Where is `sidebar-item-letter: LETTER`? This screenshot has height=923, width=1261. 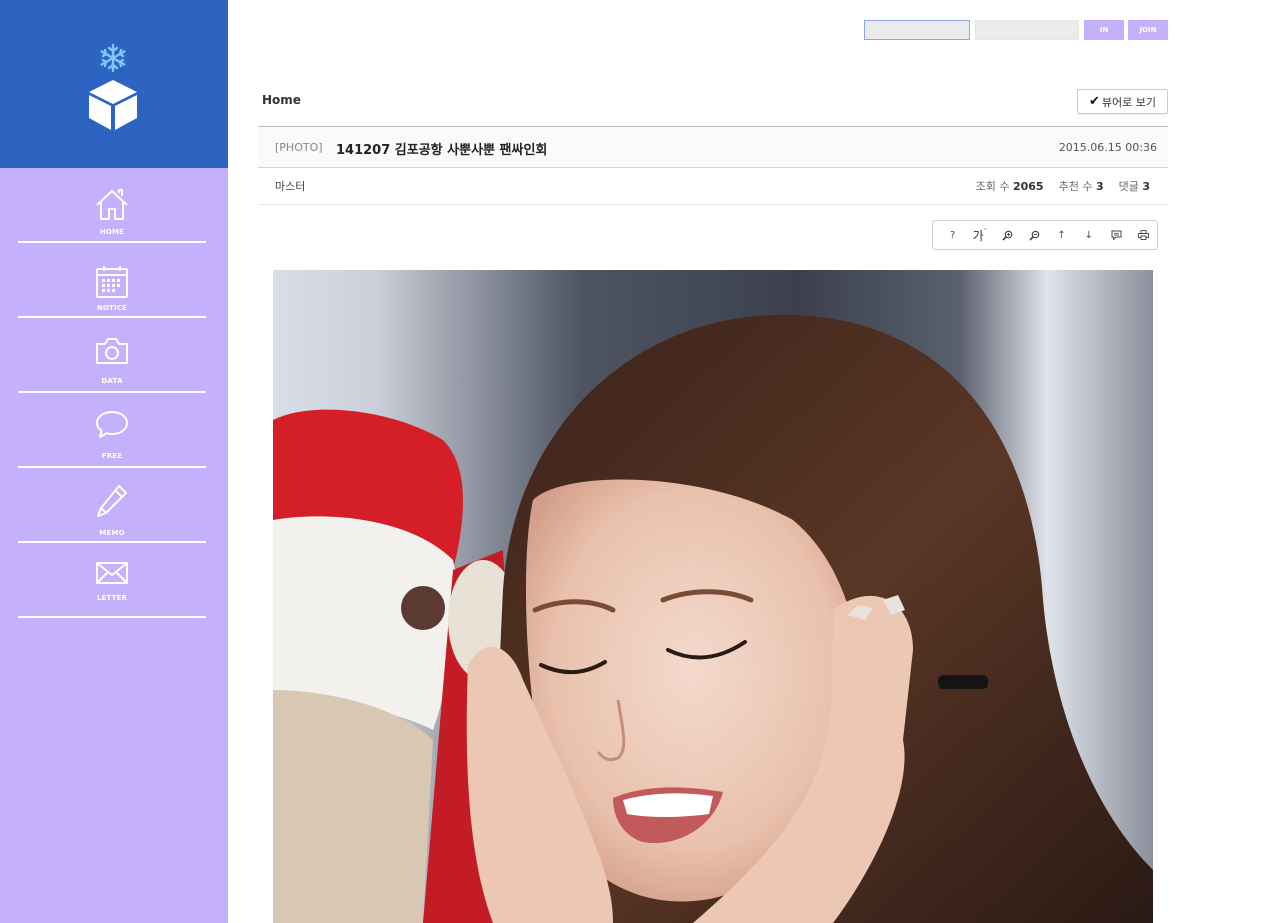
sidebar-item-letter: LETTER is located at coordinates (112, 580).